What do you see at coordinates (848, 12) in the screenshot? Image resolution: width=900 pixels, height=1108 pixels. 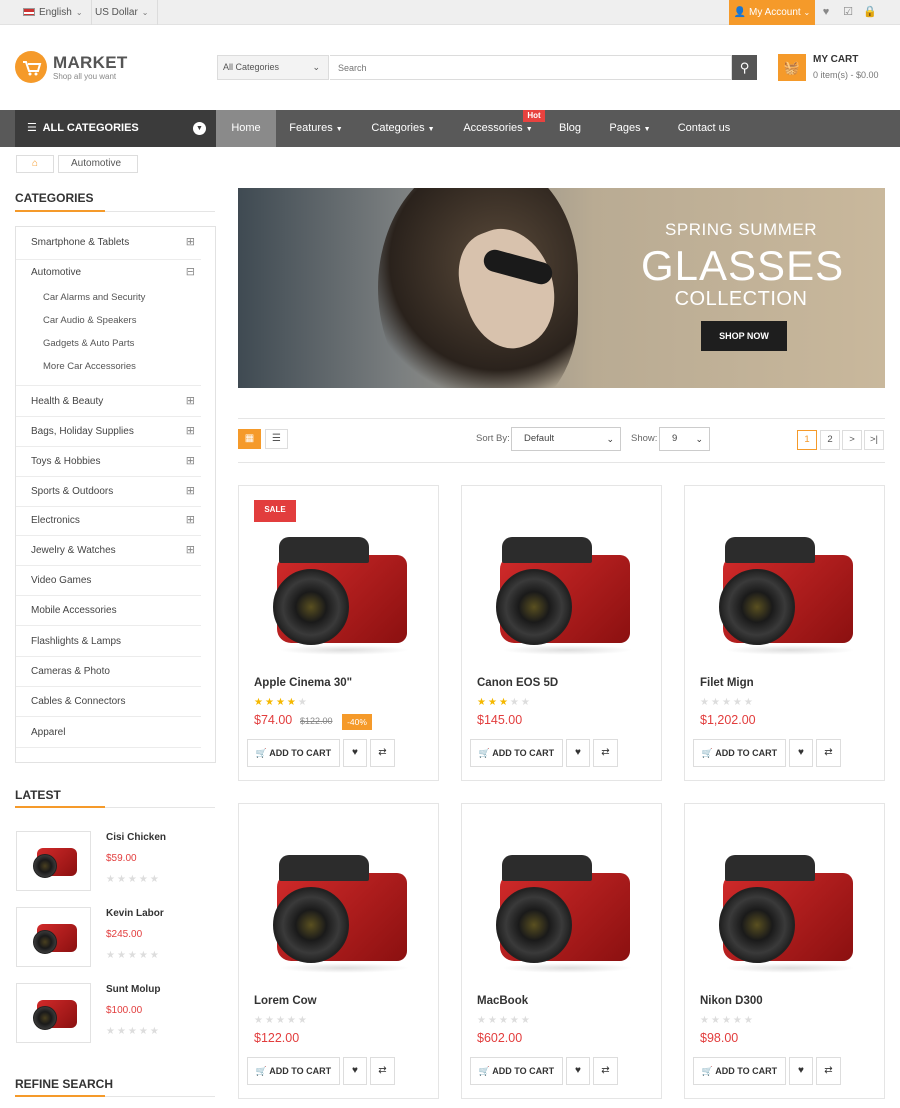 I see `checklist-icon: ☑` at bounding box center [848, 12].